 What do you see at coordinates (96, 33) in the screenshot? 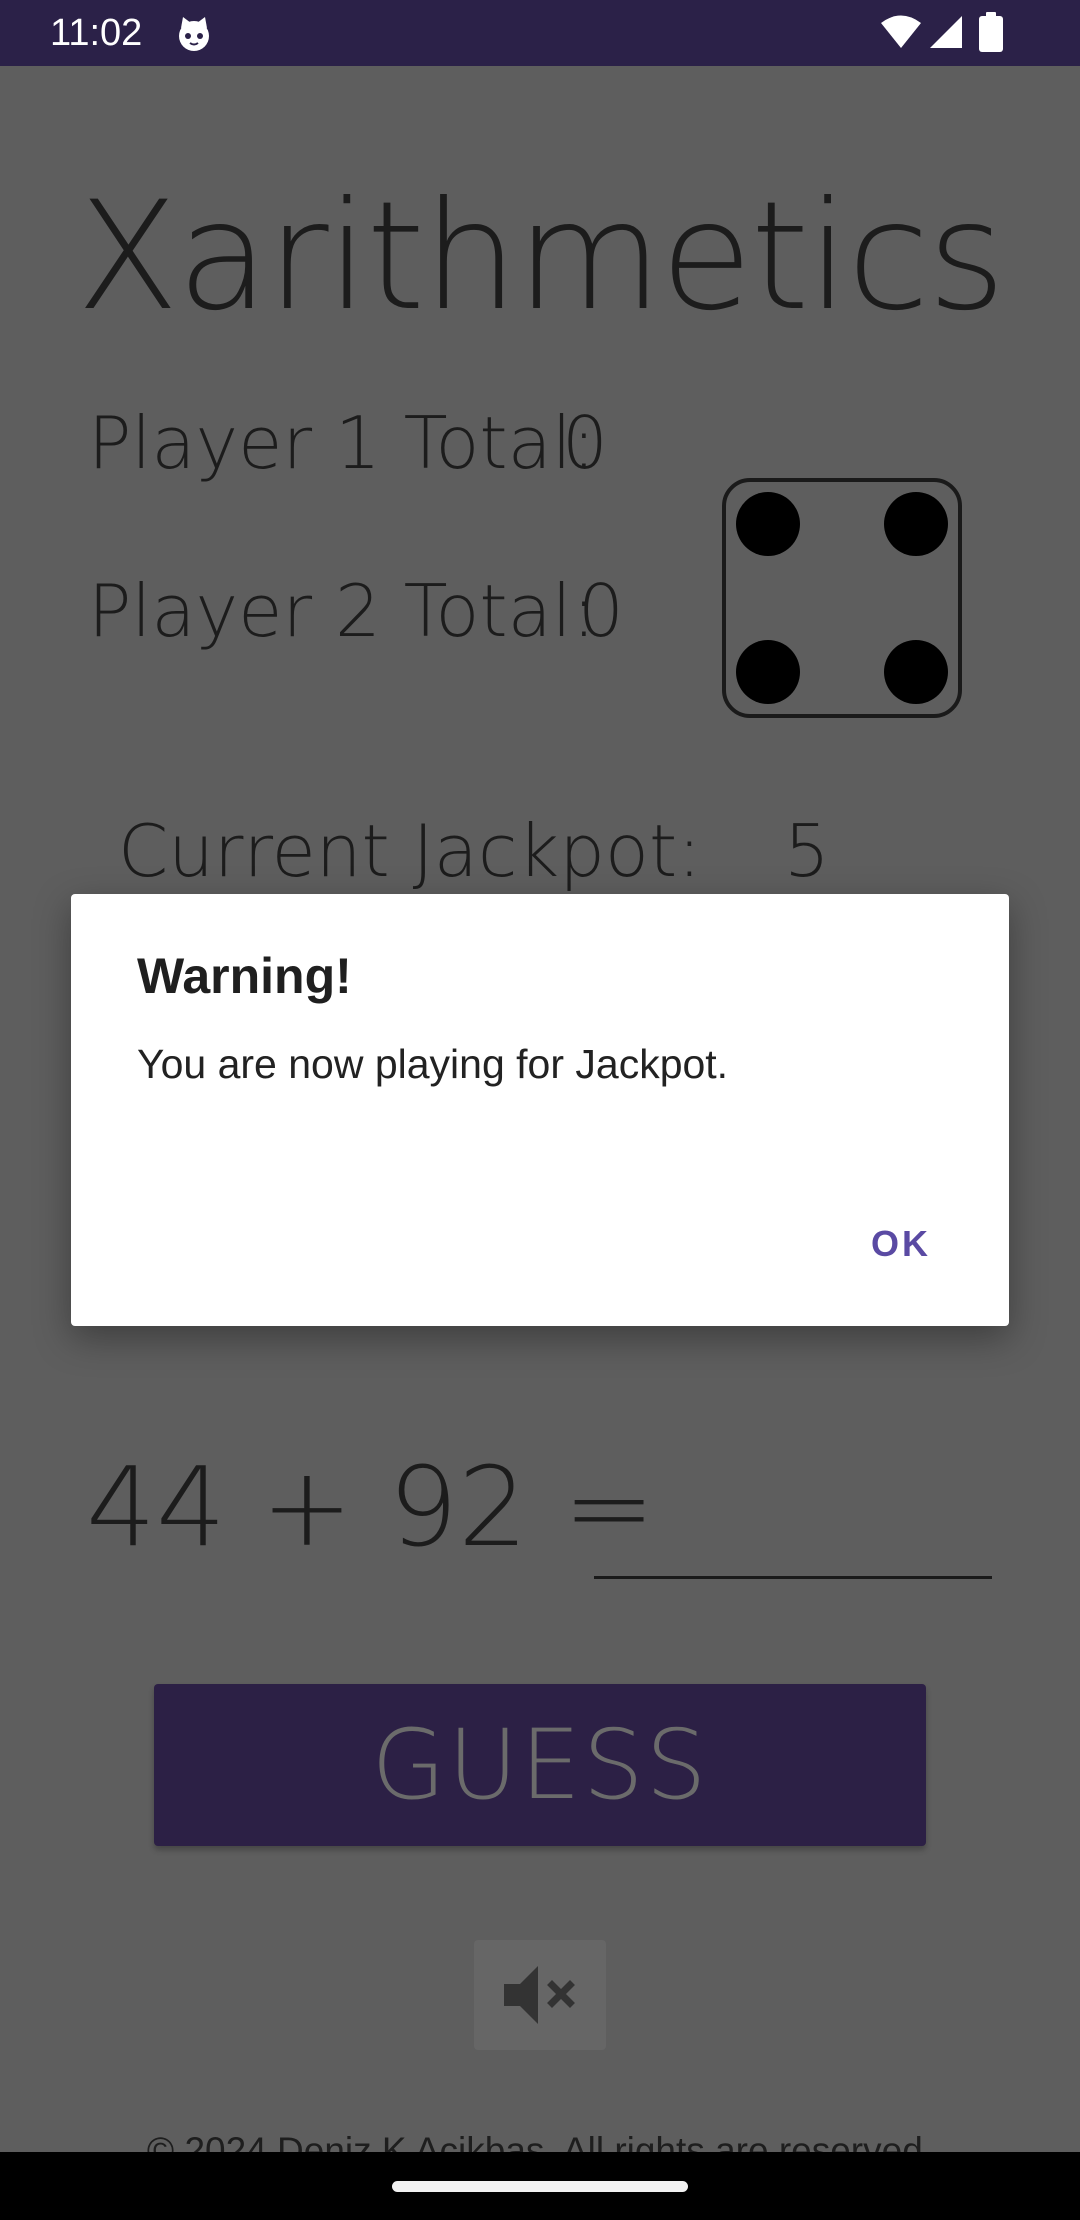
I see `status-time: 11:02` at bounding box center [96, 33].